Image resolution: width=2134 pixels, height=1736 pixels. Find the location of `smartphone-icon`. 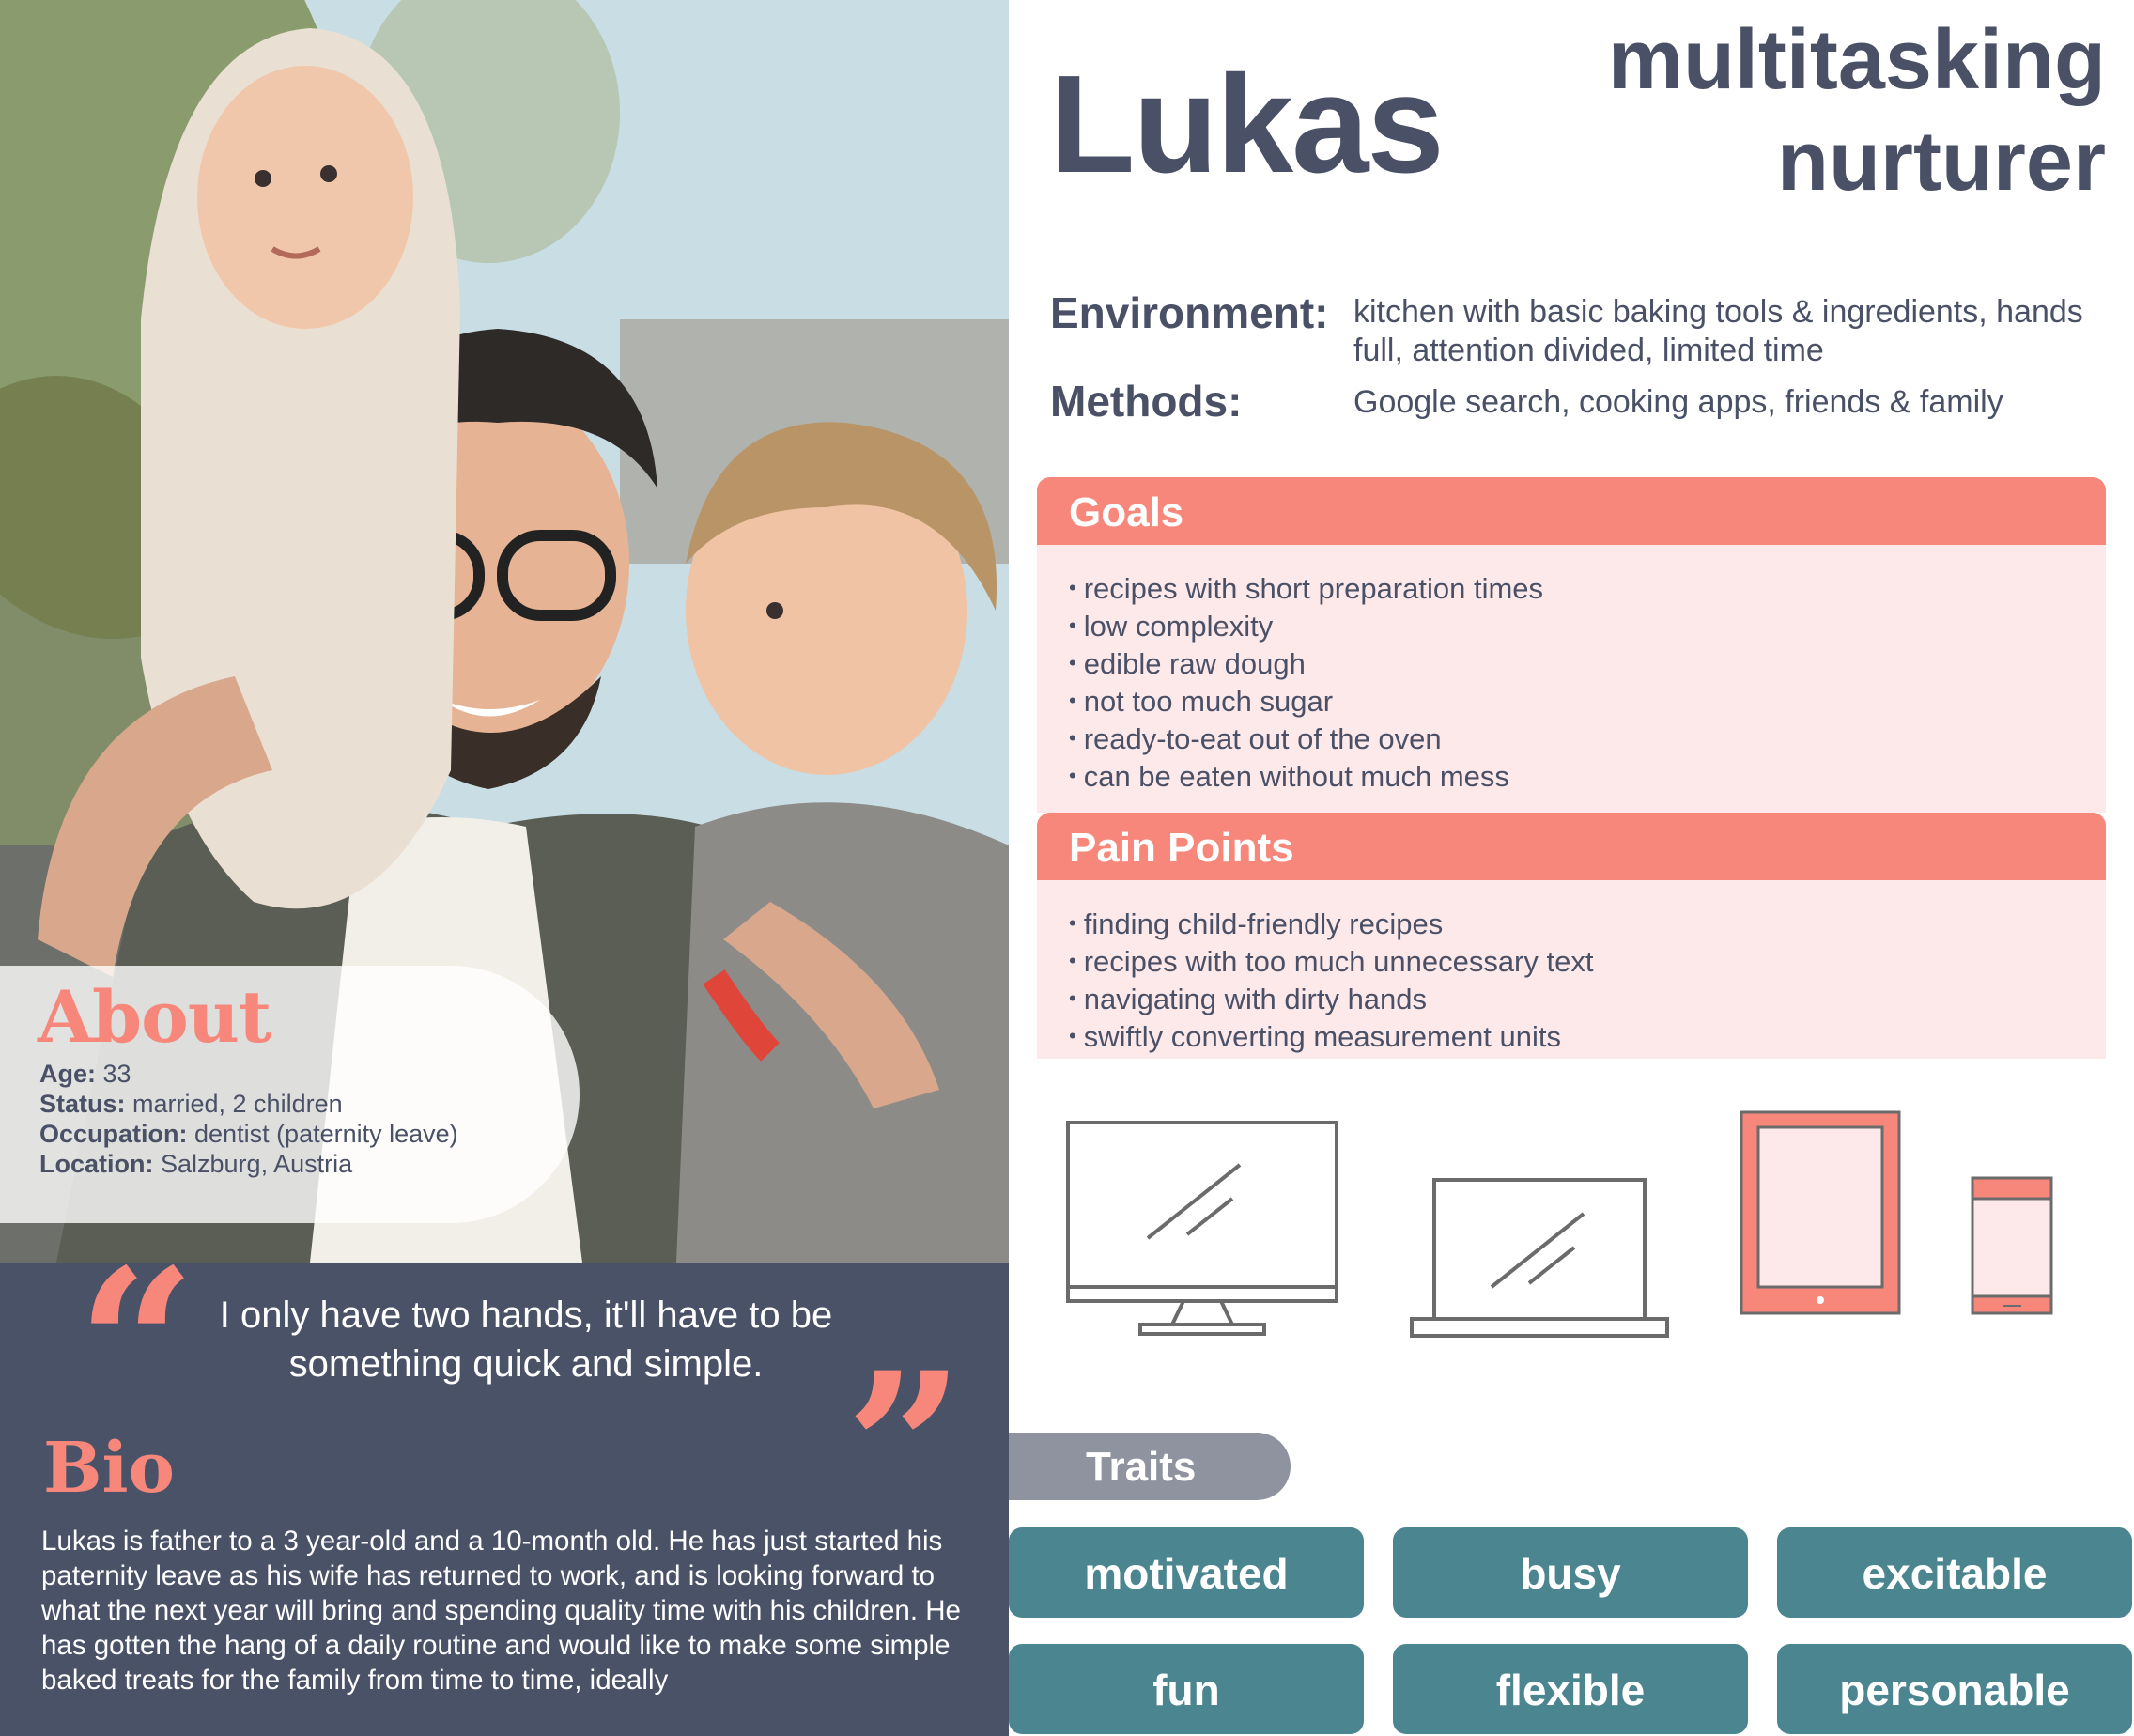

smartphone-icon is located at coordinates (2012, 1245).